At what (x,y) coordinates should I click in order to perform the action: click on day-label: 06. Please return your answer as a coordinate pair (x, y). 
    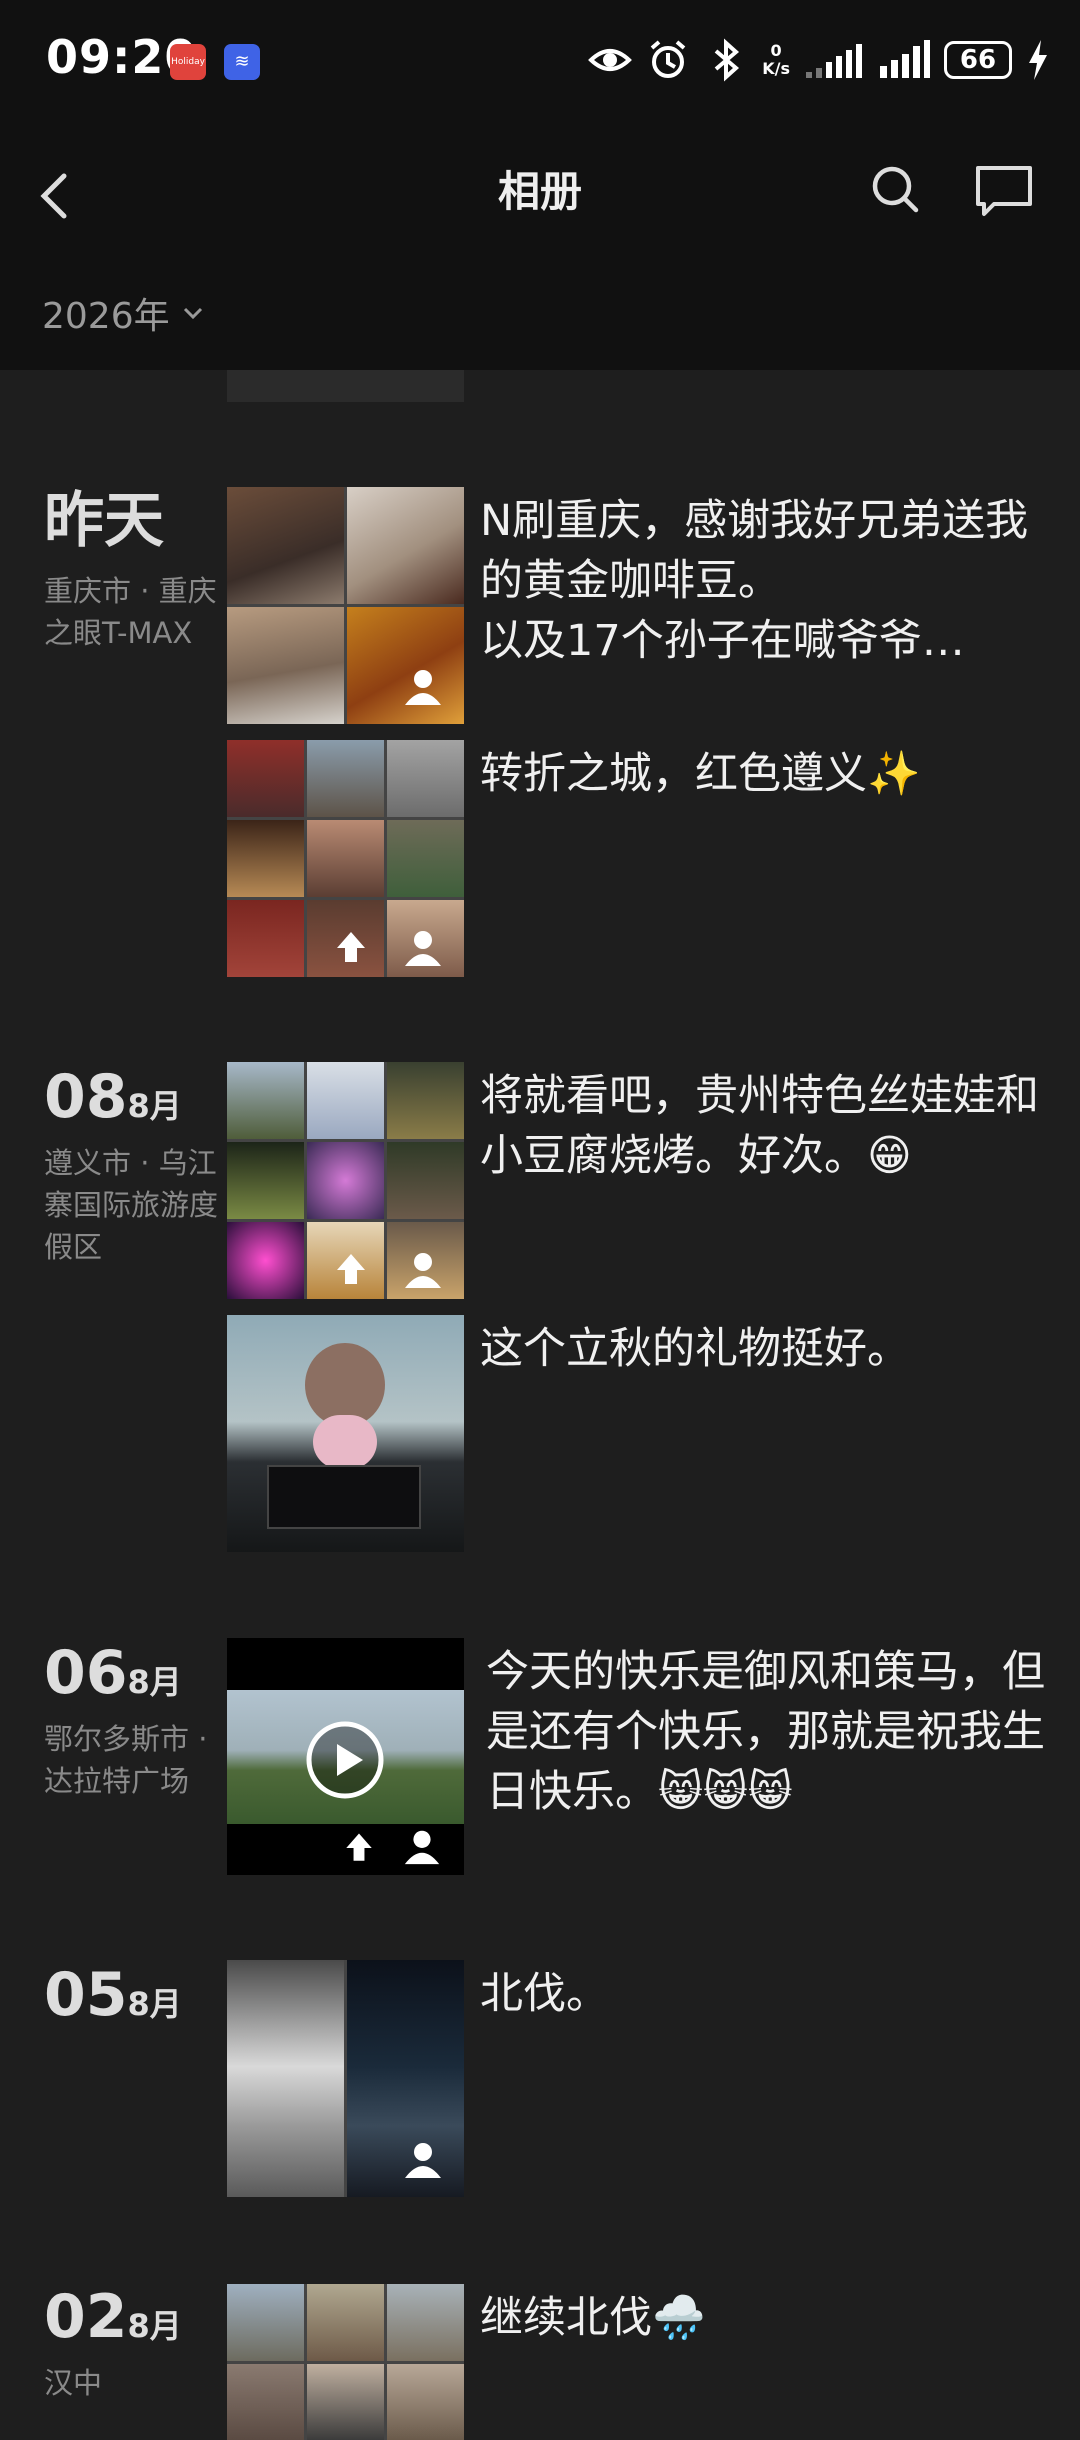
    Looking at the image, I should click on (86, 1673).